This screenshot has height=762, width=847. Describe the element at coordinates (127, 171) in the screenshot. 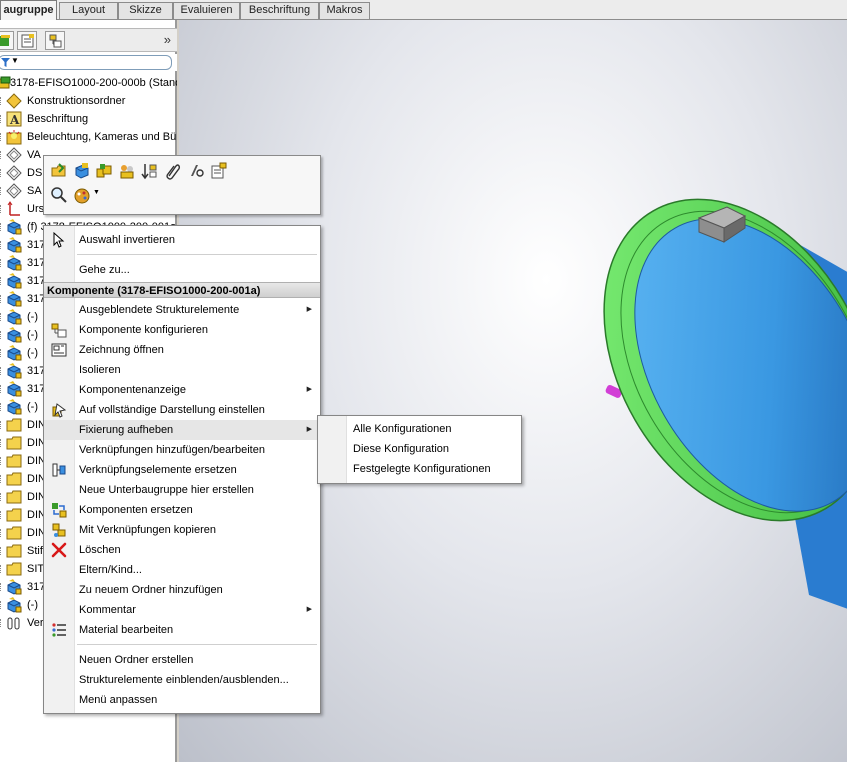

I see `assembly-people-icon` at that location.